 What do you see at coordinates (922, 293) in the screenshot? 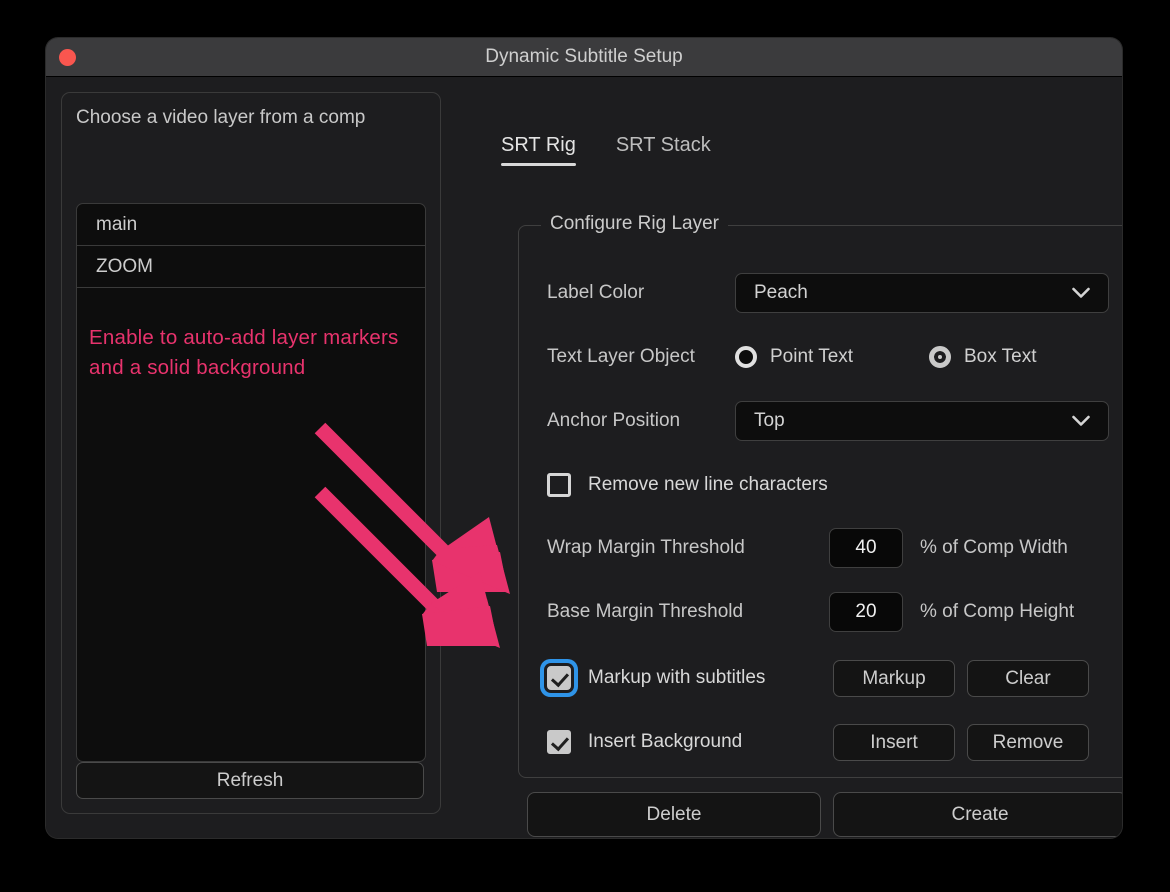
I see `label-color-select: Peach` at bounding box center [922, 293].